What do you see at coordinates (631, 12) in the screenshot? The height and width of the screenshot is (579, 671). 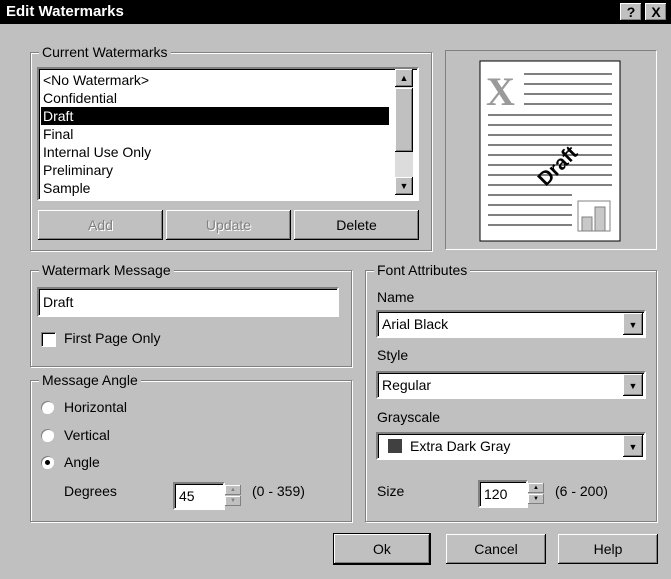 I see `help-title-button: ?` at bounding box center [631, 12].